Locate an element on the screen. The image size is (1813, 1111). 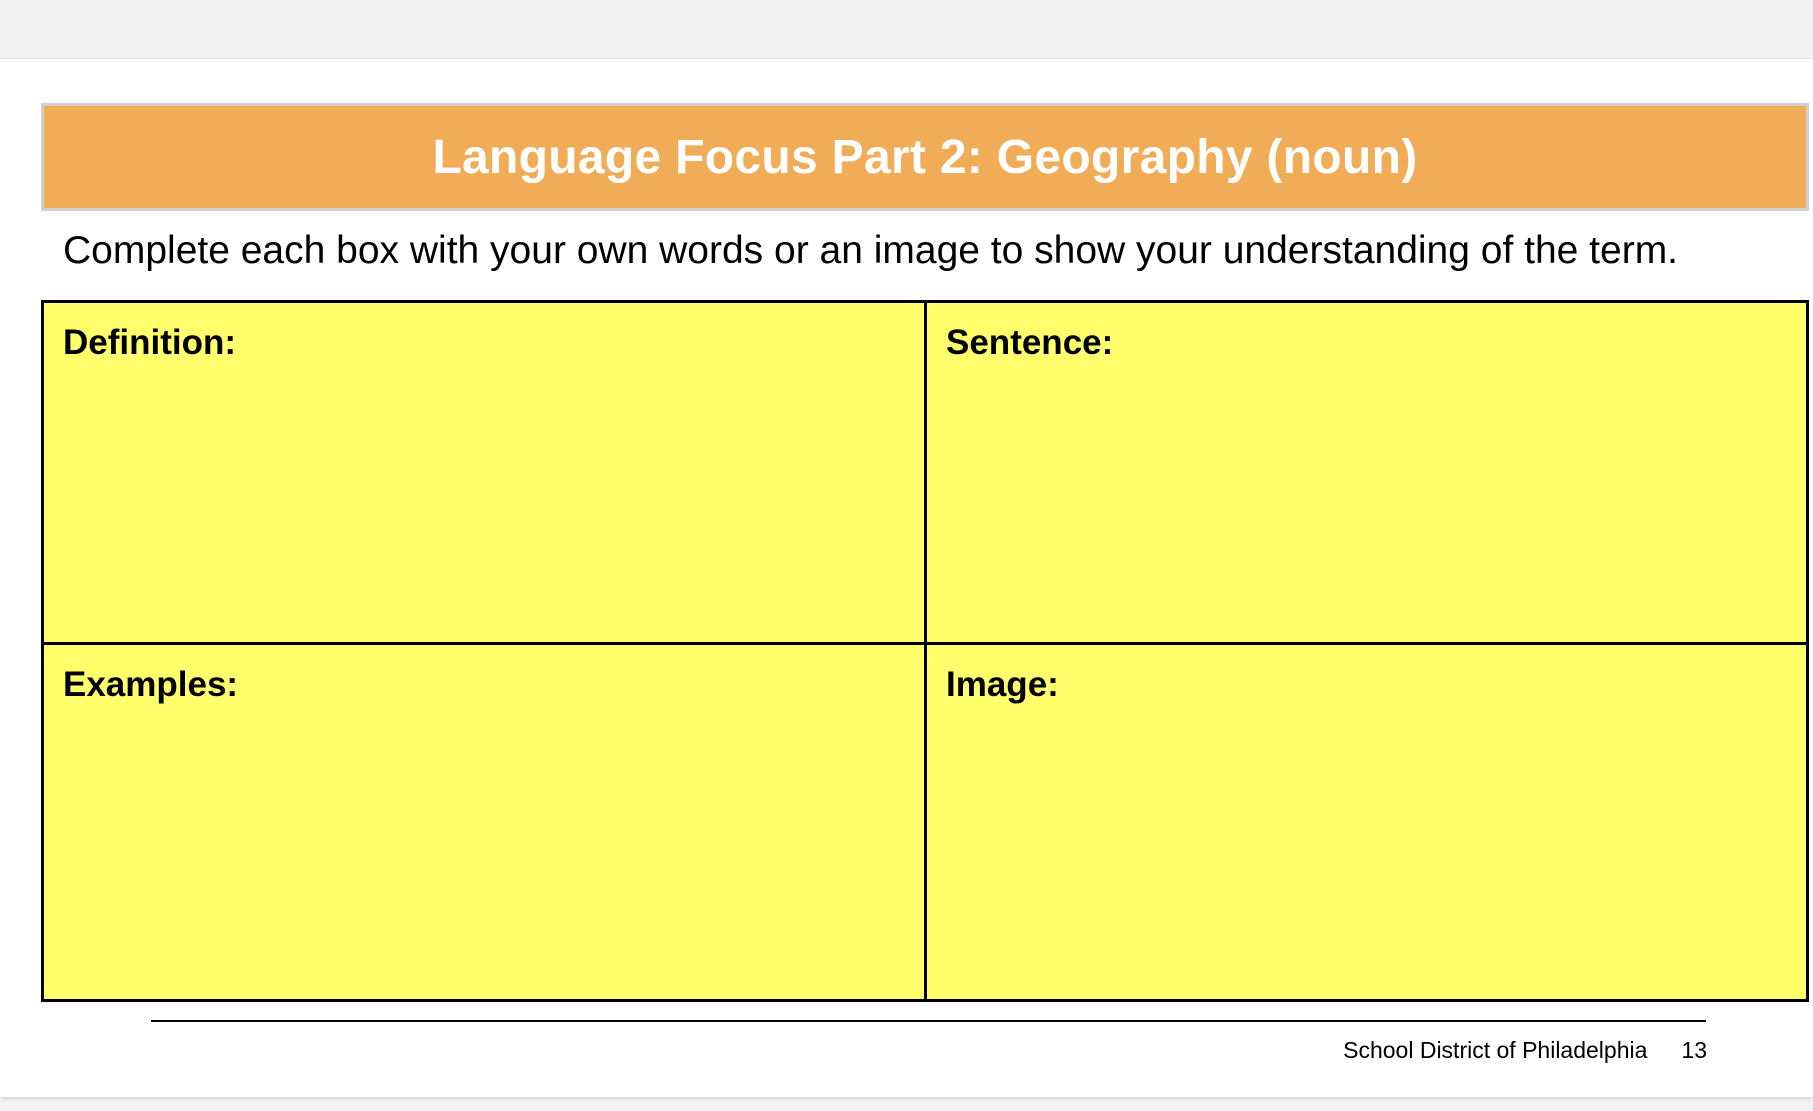
title-banner: Language Focus Part 2: Geography (noun) is located at coordinates (925, 157).